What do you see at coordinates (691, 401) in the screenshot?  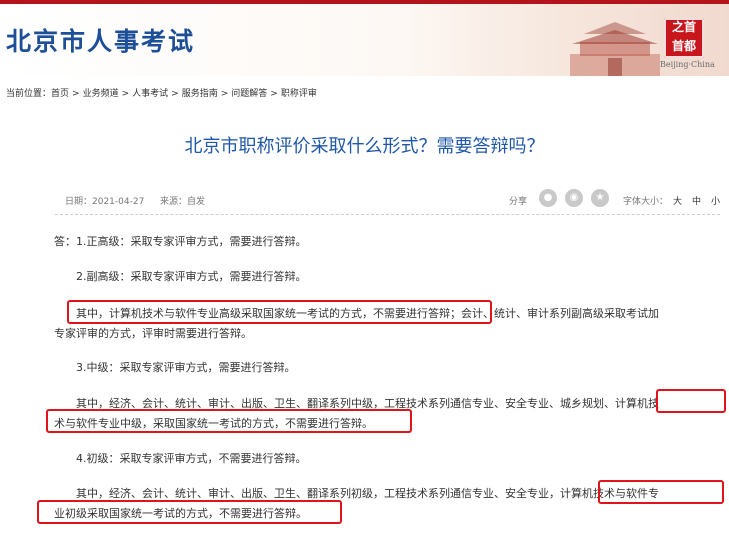 I see `highlight-box-intermediate-software-start` at bounding box center [691, 401].